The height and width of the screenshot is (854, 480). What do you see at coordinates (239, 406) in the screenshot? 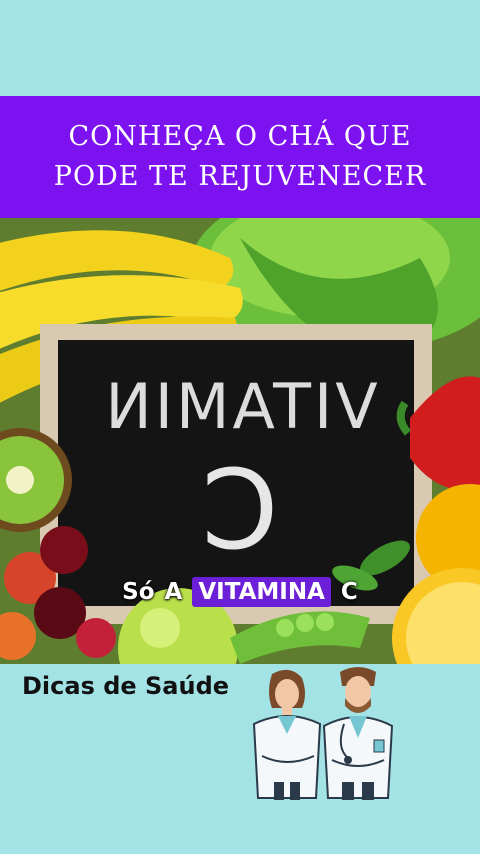
I see `board-text-line-1: VITAMIN` at bounding box center [239, 406].